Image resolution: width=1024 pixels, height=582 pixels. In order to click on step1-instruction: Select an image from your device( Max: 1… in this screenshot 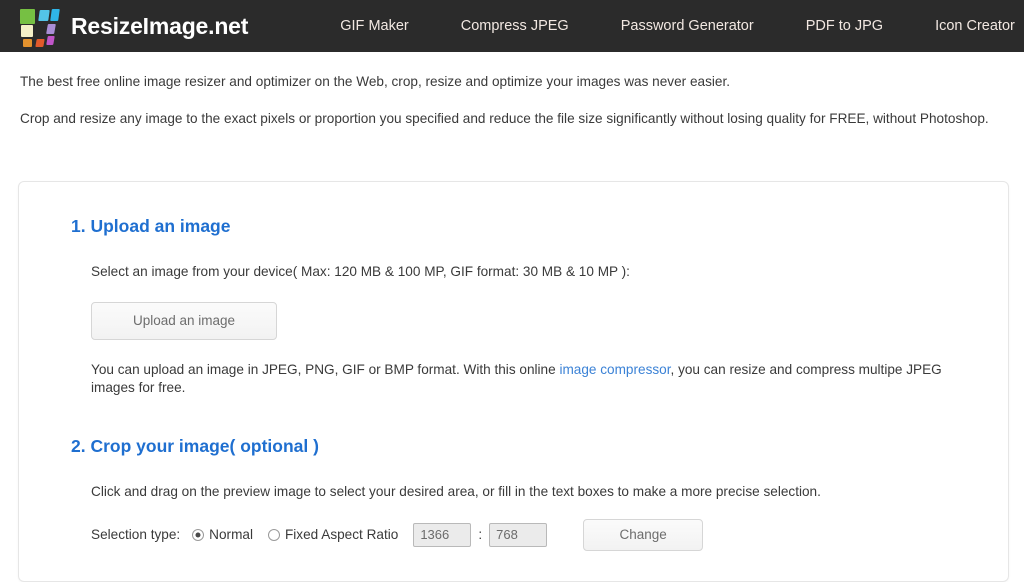, I will do `click(360, 271)`.